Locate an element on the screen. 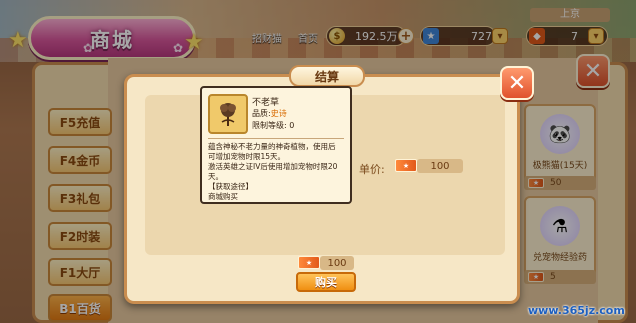 The width and height of the screenshot is (636, 323). description-line: 【获取途径】 is located at coordinates (230, 186).